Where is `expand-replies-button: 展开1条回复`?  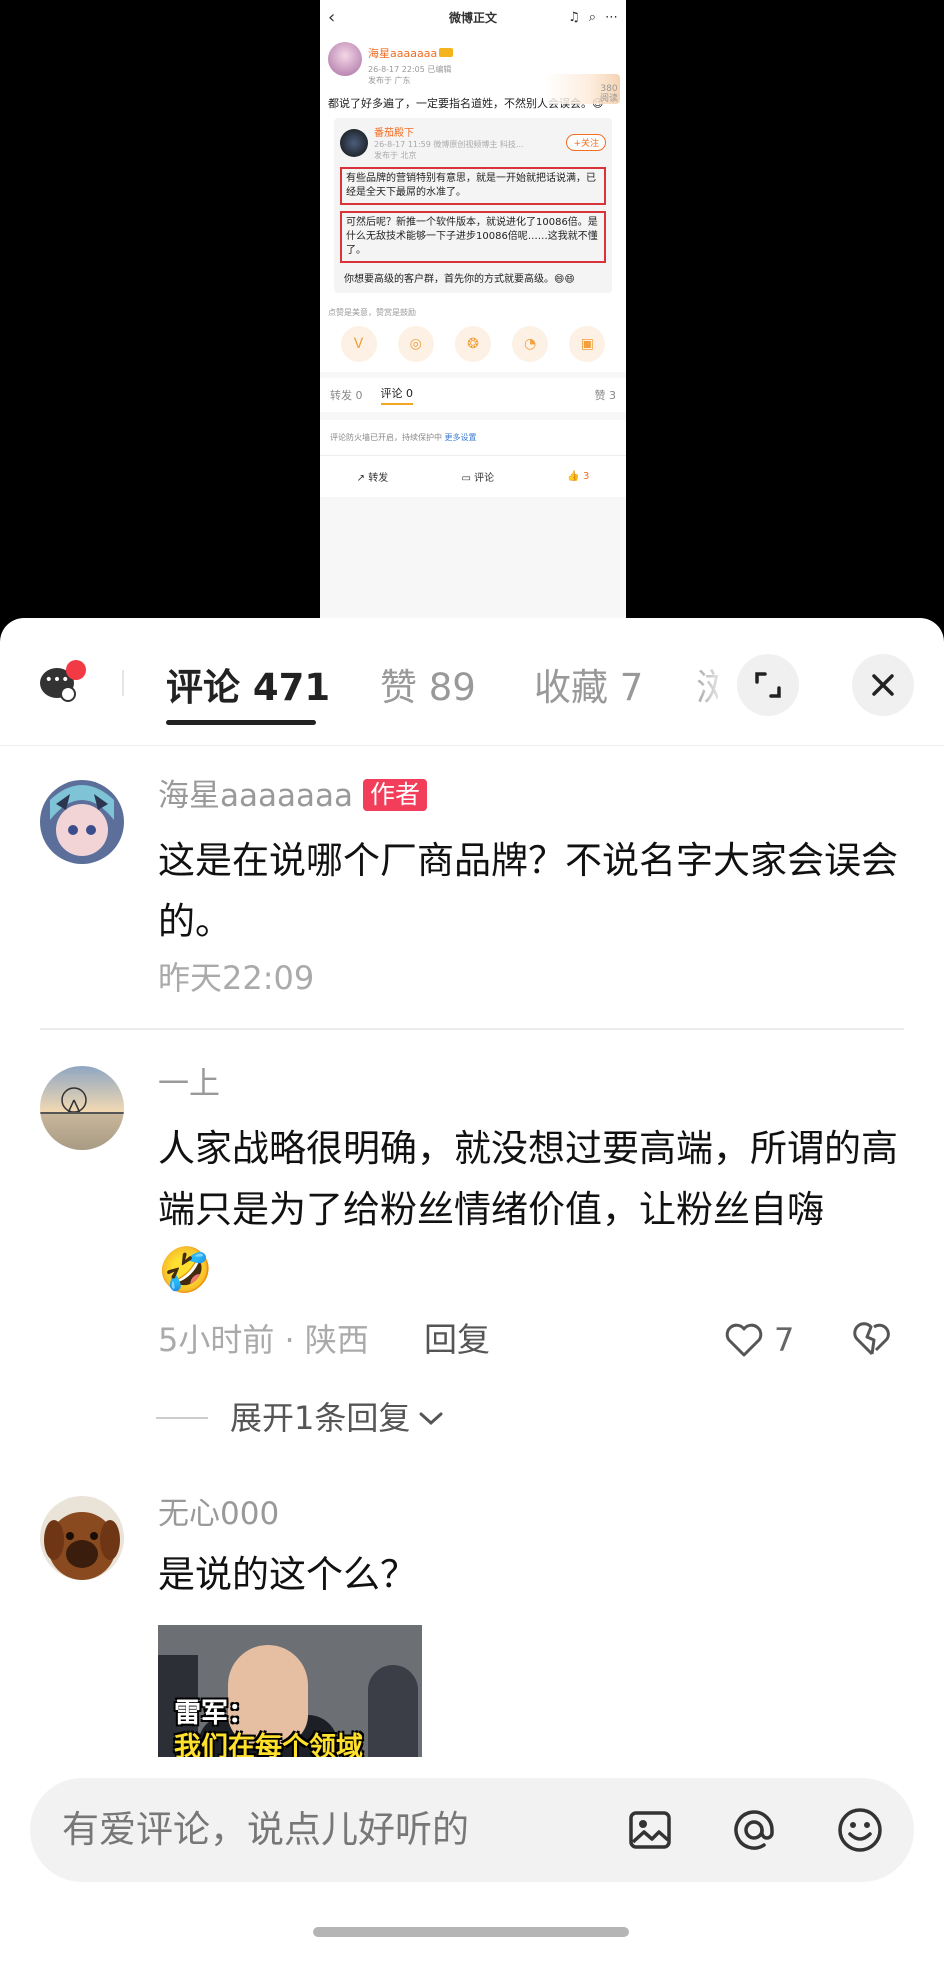 expand-replies-button: 展开1条回复 is located at coordinates (301, 1418).